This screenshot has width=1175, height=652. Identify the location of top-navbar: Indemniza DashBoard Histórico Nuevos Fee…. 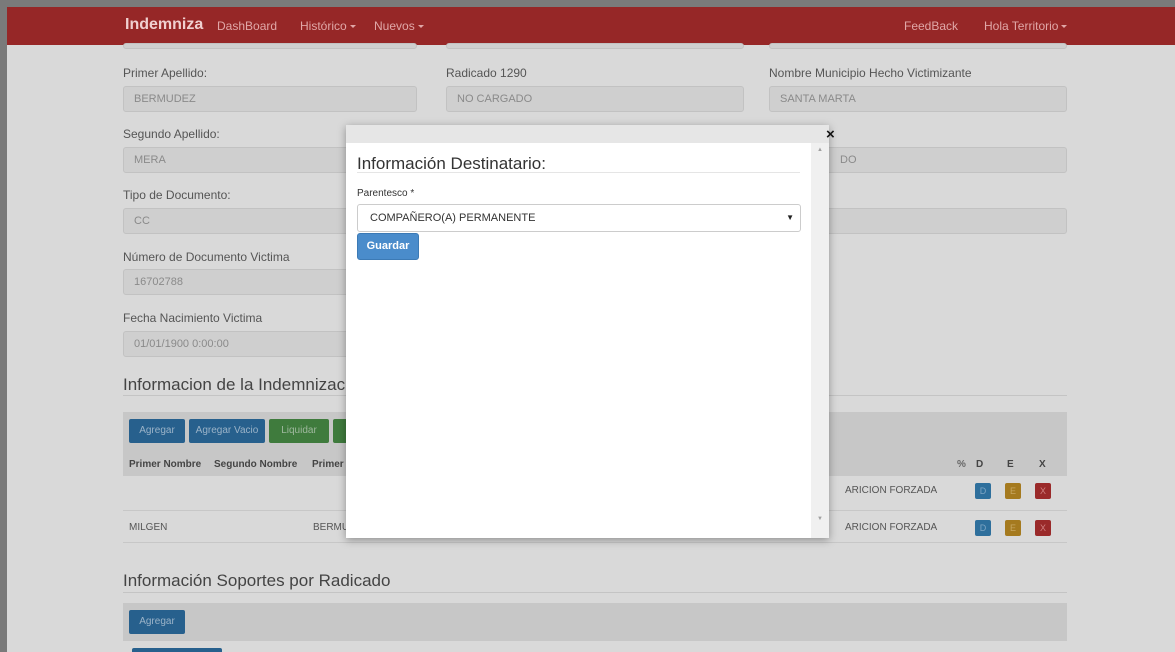
(591, 26).